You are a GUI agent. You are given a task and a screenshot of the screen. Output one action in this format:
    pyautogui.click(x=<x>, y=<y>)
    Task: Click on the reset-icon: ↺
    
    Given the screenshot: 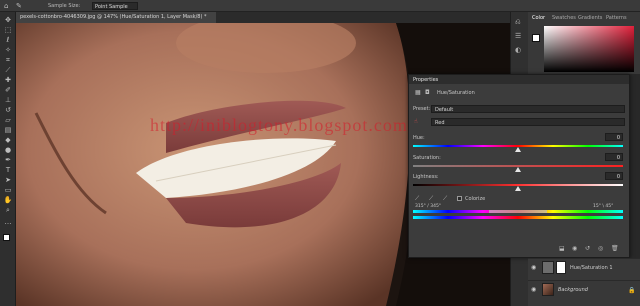 What is the action you would take?
    pyautogui.click(x=587, y=248)
    